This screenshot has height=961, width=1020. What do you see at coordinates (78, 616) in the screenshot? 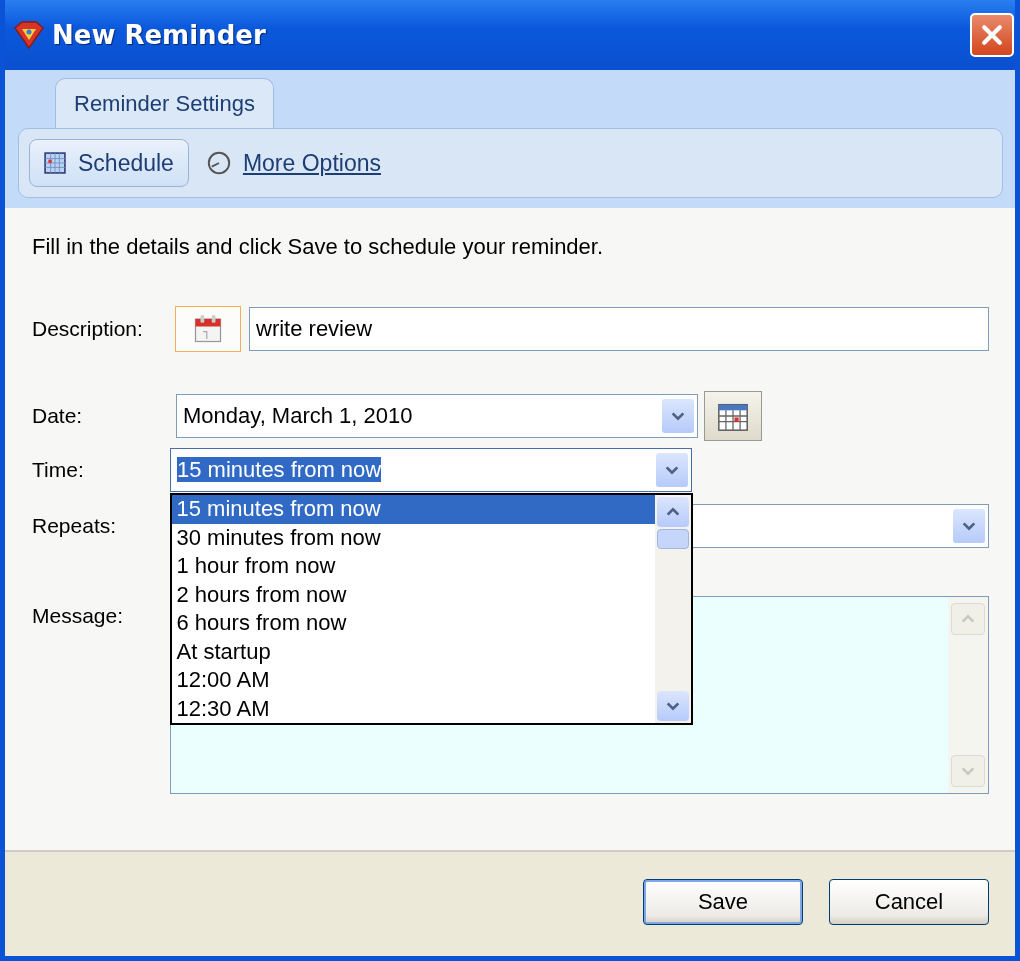
I see `message-label: Message:` at bounding box center [78, 616].